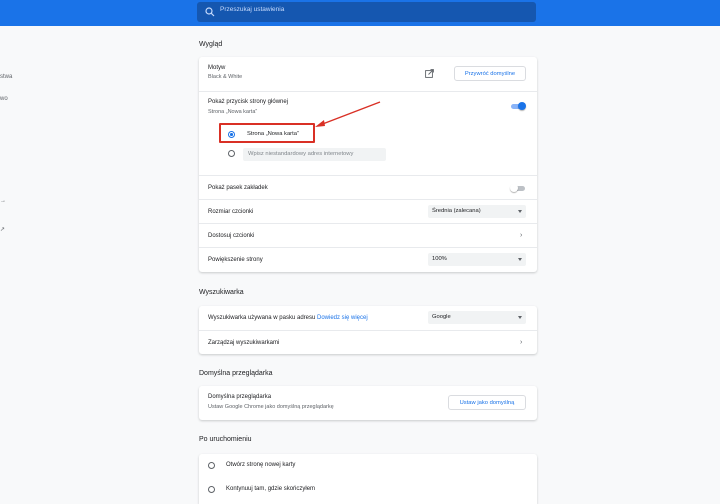 The width and height of the screenshot is (720, 504). Describe the element at coordinates (368, 211) in the screenshot. I see `font-size-row: Rozmiar czcionki Średnia (zalecana)` at that location.